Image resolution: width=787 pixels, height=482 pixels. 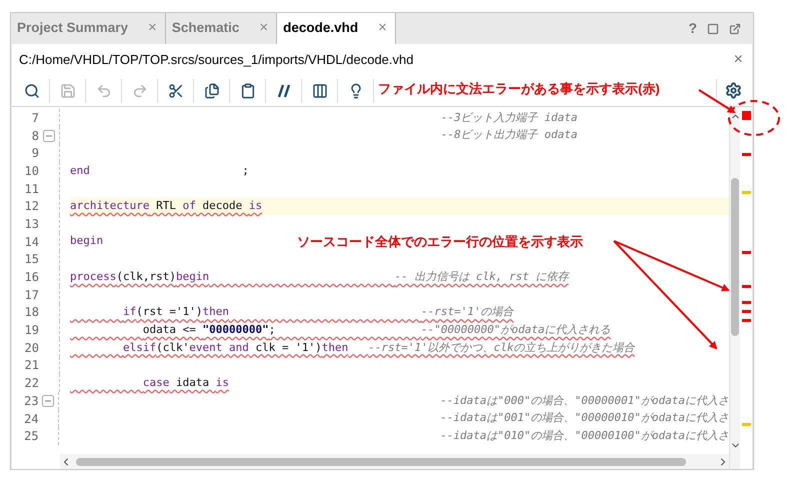 I want to click on code-line: --3ビット入力端子 idata, so click(x=509, y=118).